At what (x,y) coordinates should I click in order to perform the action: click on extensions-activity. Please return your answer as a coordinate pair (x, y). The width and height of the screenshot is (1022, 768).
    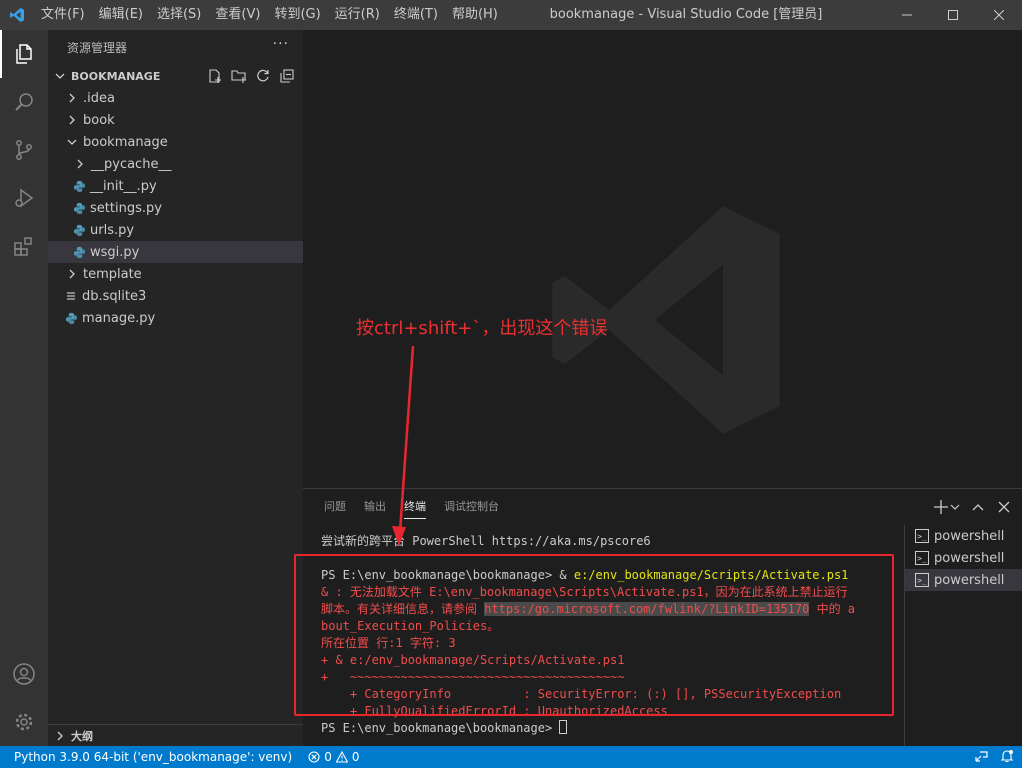
    Looking at the image, I should click on (24, 246).